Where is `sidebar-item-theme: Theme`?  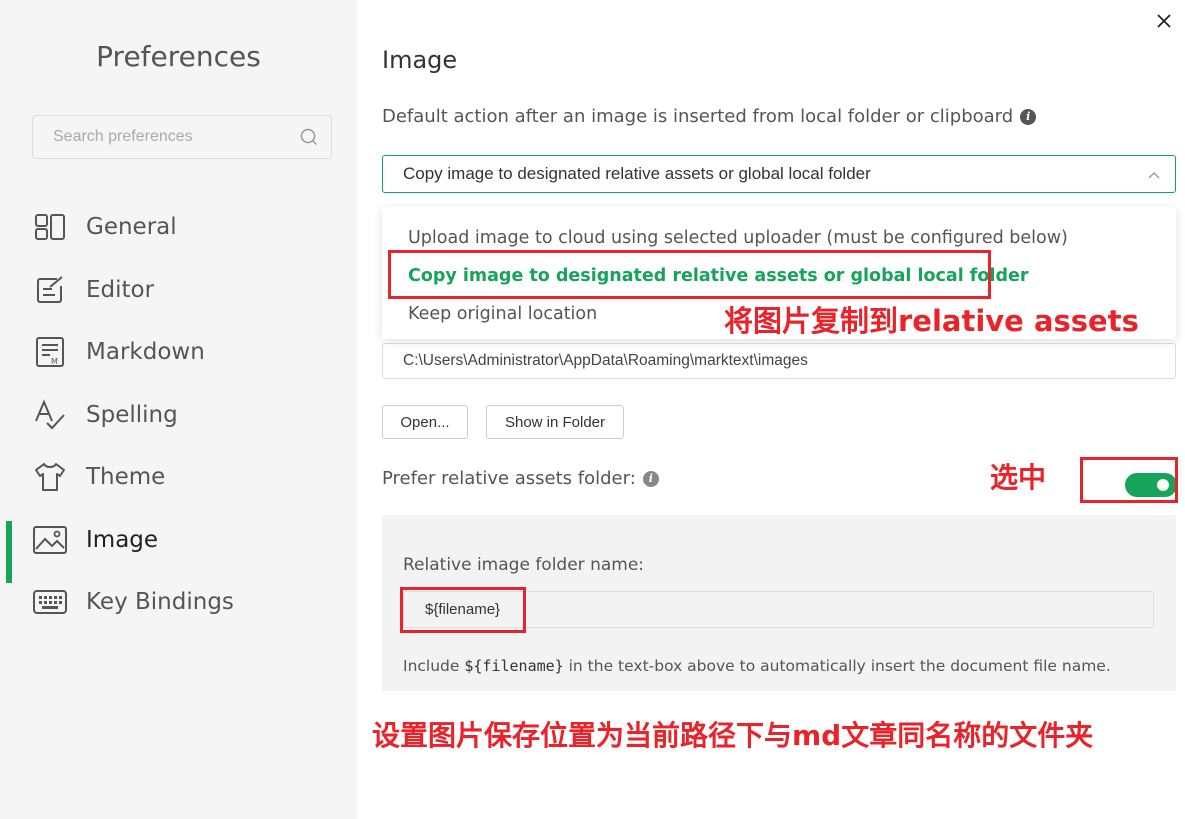
sidebar-item-theme: Theme is located at coordinates (178, 477).